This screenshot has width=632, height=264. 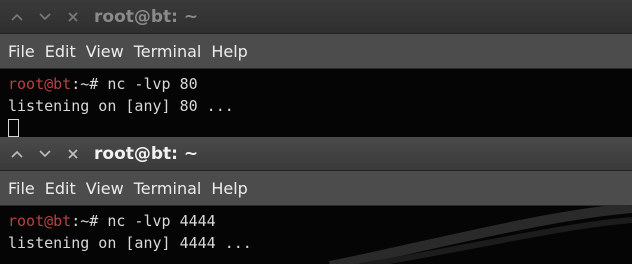 I want to click on command-text: :~# nc -lvp 4444, so click(x=143, y=221).